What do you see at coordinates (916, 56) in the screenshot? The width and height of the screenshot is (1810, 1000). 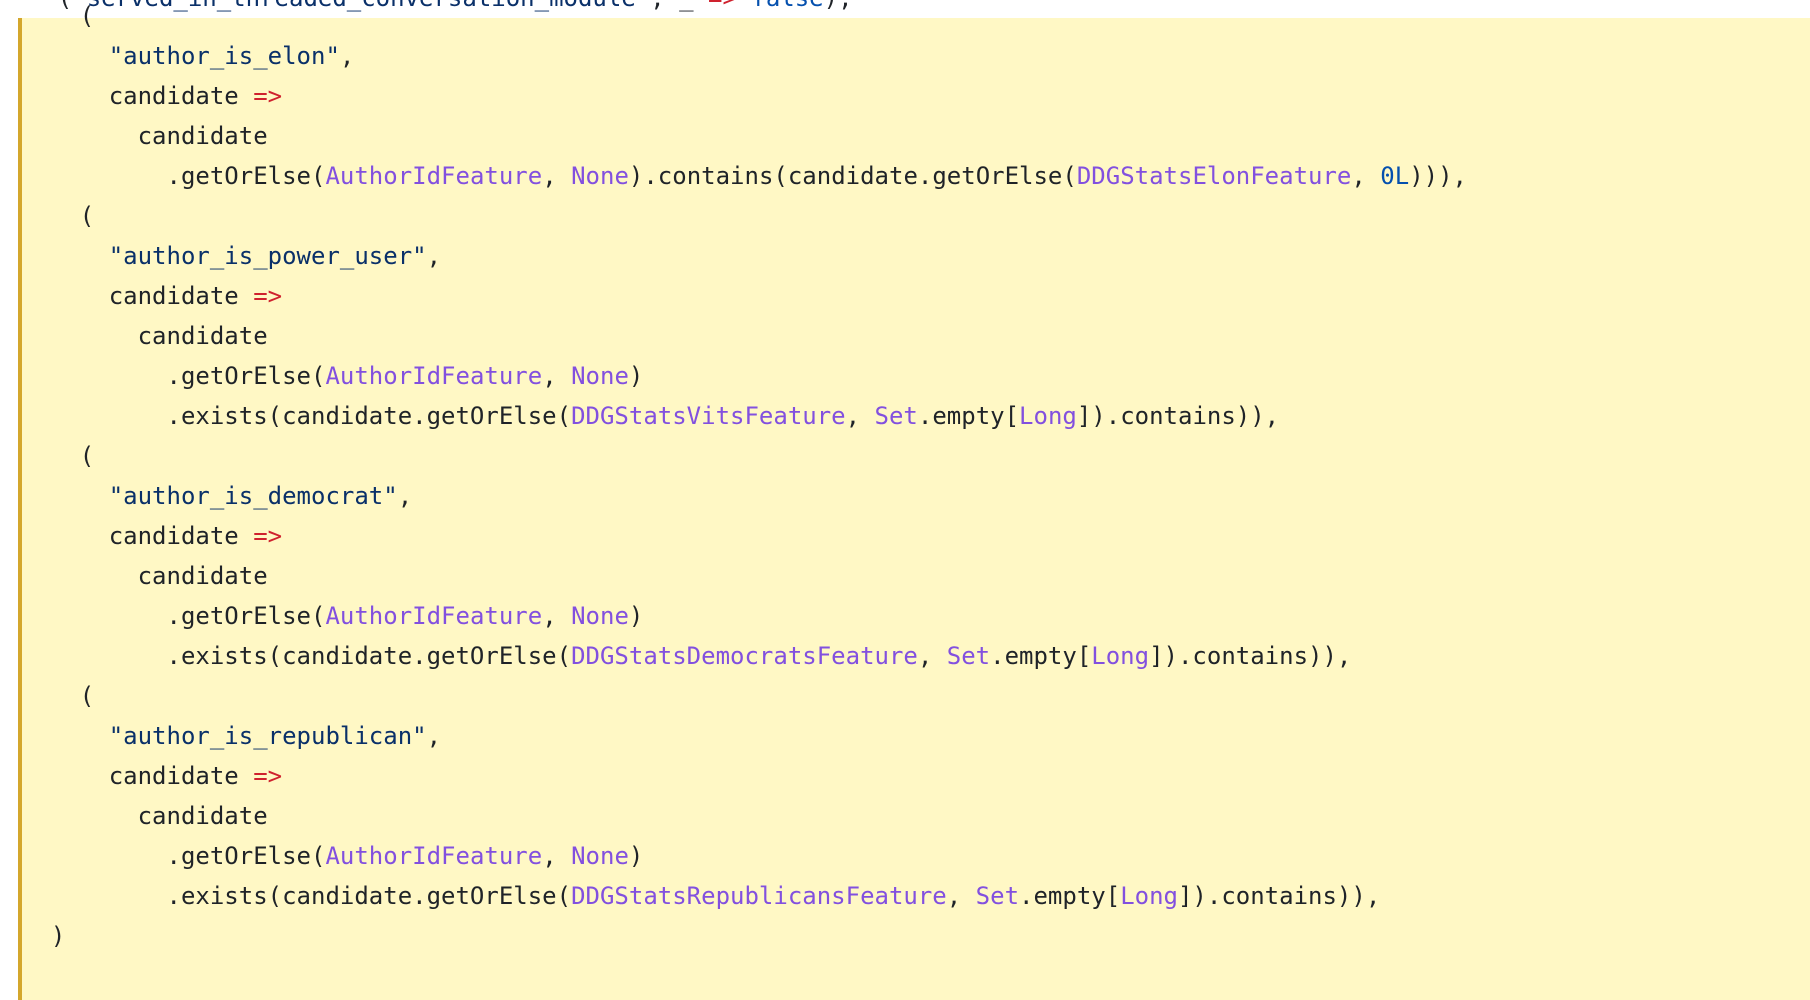 I see `code-line: "author_is_elon",` at bounding box center [916, 56].